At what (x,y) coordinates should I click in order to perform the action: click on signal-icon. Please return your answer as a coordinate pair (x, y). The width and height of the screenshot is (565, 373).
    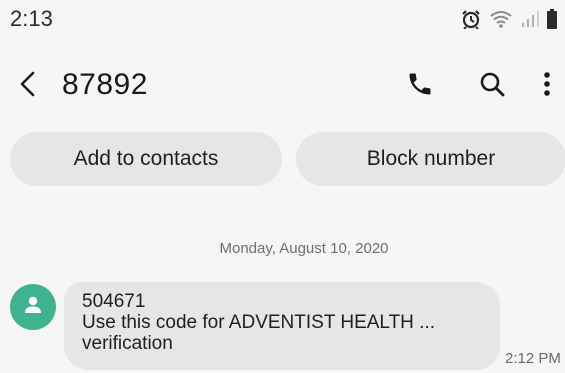
    Looking at the image, I should click on (530, 19).